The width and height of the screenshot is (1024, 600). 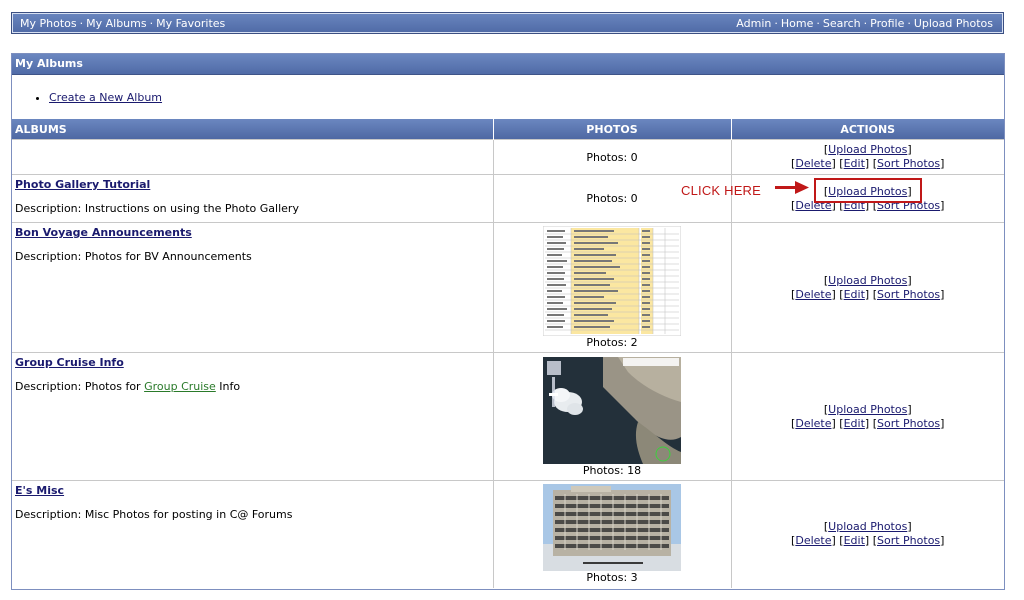 I want to click on create-list: Create a New Album, so click(x=98, y=97).